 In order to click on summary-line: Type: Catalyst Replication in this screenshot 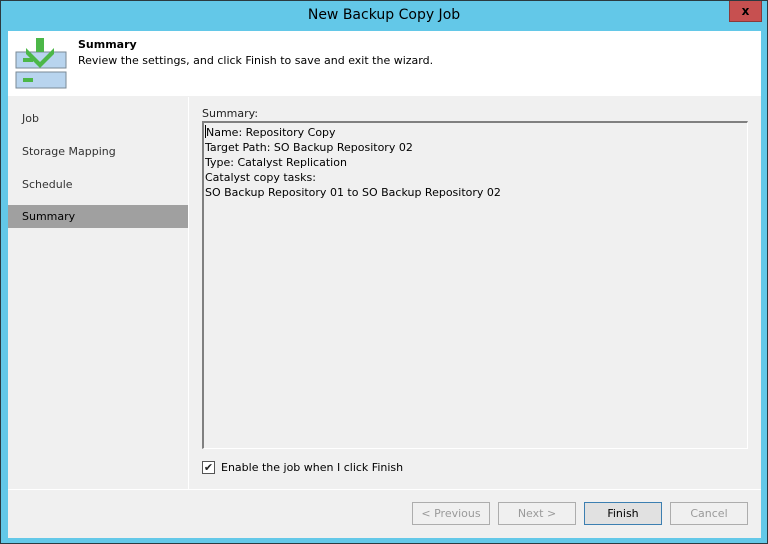, I will do `click(276, 162)`.